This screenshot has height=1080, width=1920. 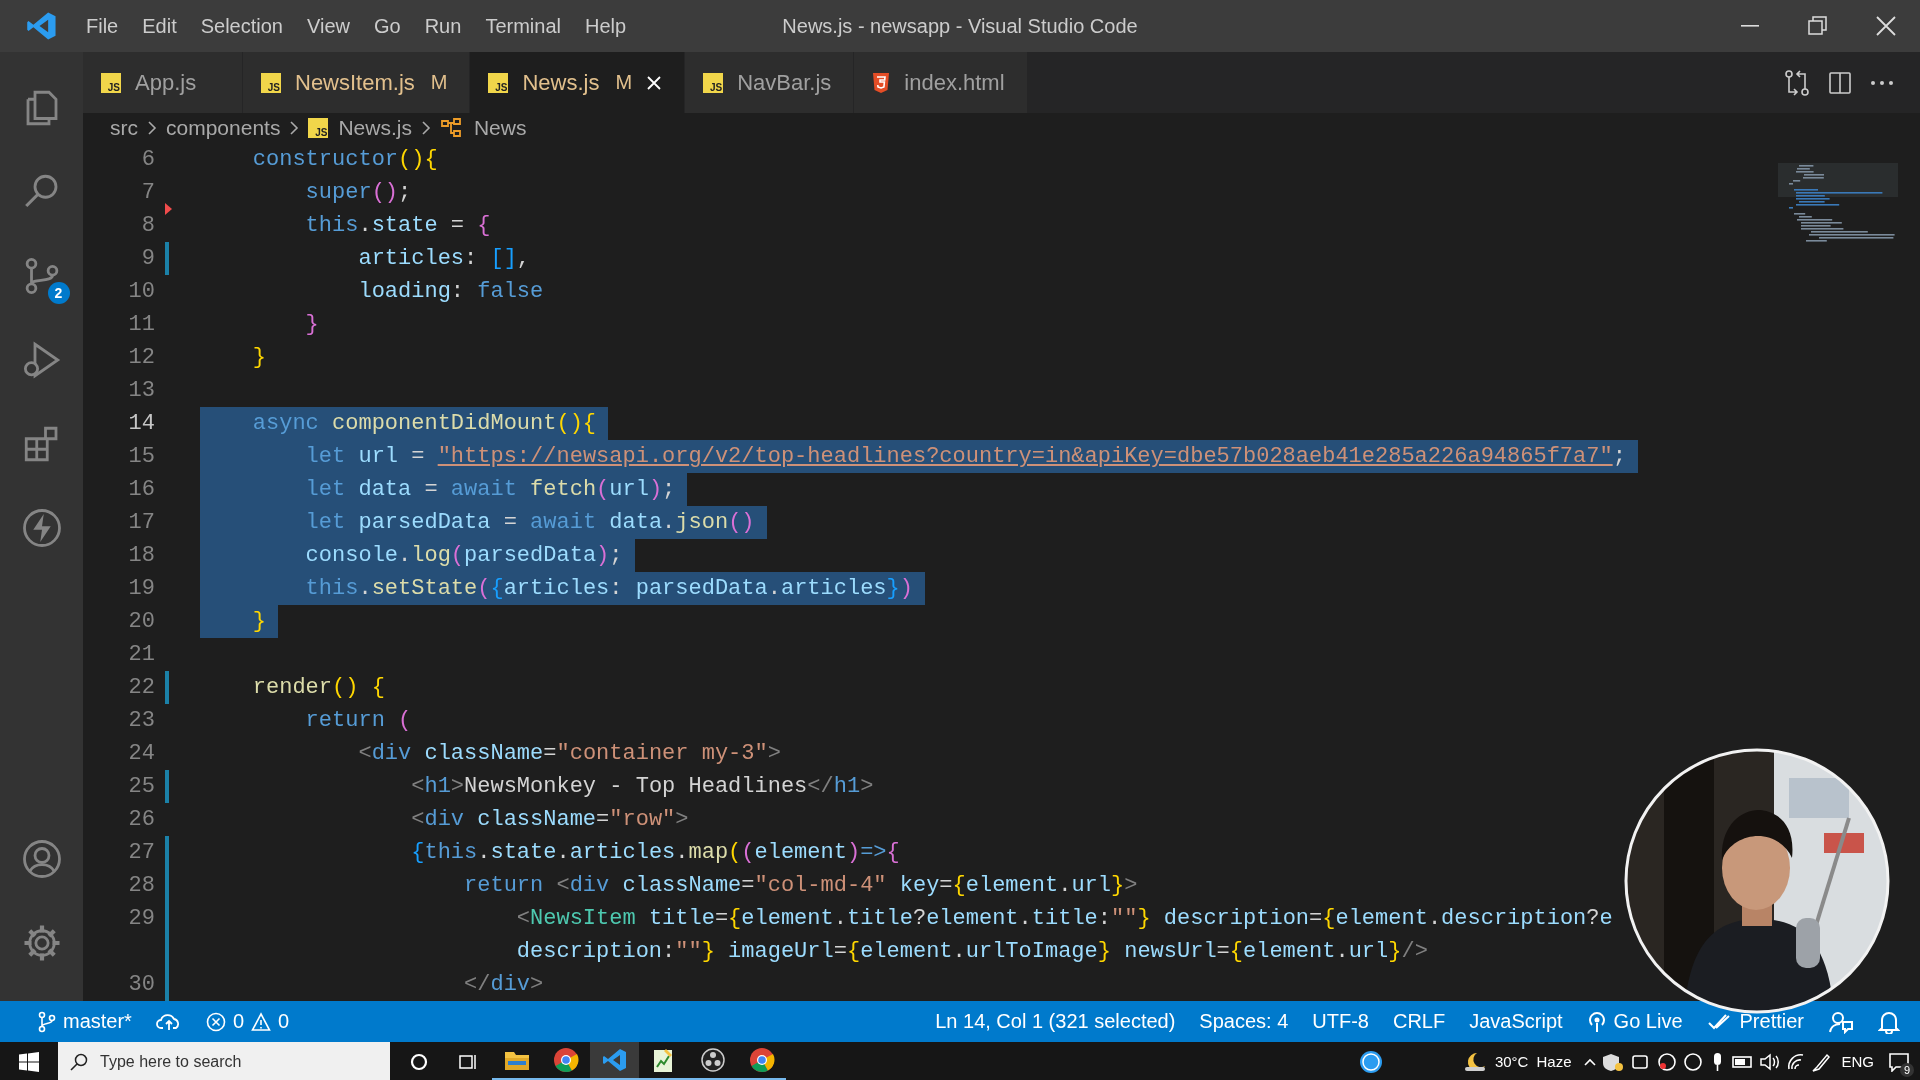 I want to click on breadcrumb-item: News, so click(x=500, y=128).